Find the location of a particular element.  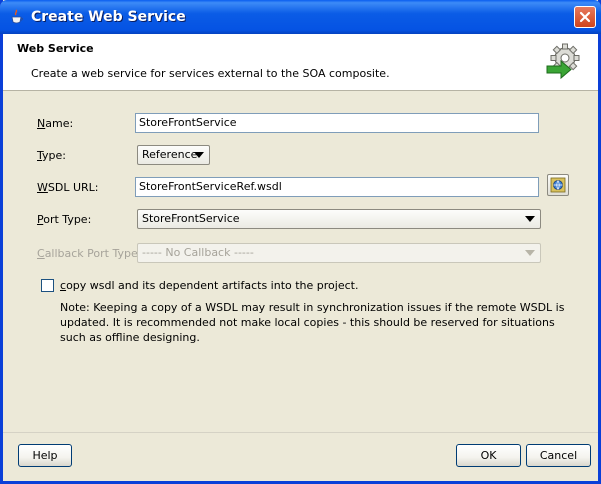

name-field: StoreFrontService is located at coordinates (337, 123).